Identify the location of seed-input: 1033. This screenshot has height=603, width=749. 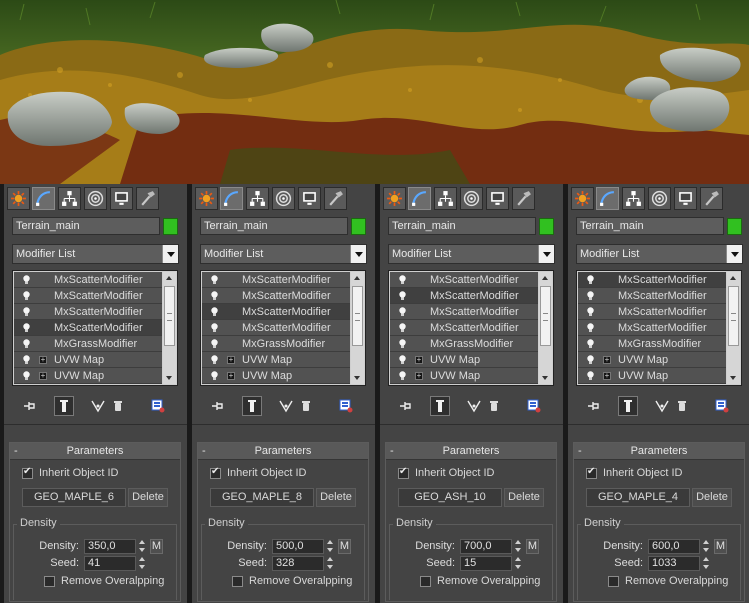
(674, 563).